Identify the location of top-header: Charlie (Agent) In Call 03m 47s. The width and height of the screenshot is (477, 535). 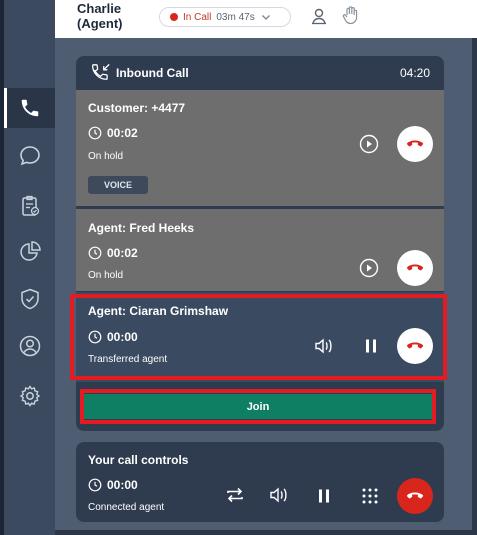
(266, 19).